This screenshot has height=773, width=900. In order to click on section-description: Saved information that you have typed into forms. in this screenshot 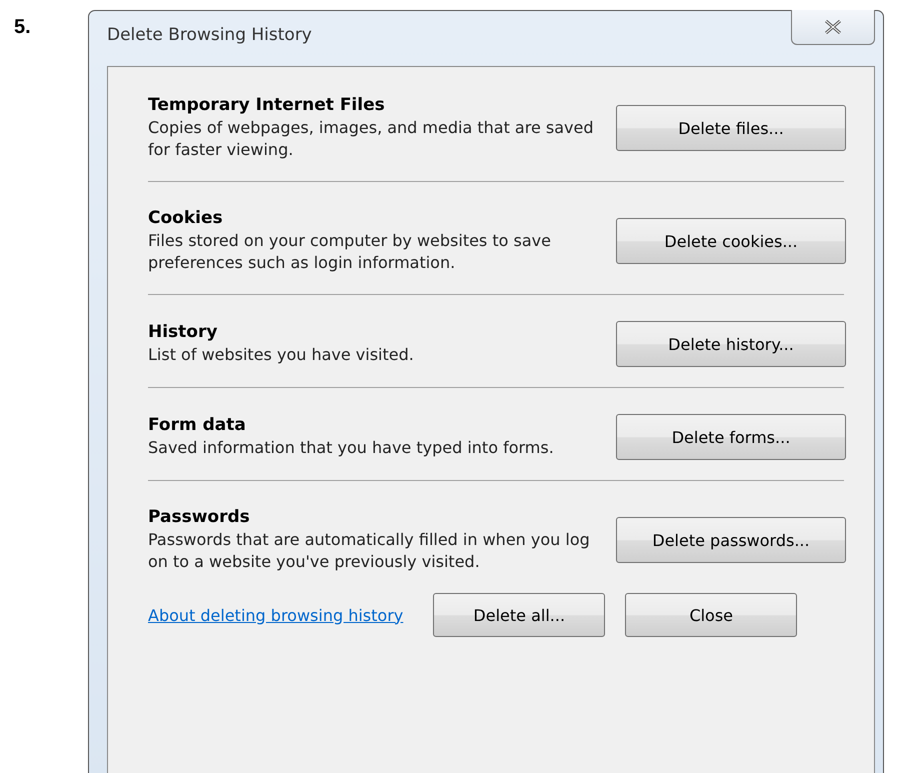, I will do `click(351, 448)`.